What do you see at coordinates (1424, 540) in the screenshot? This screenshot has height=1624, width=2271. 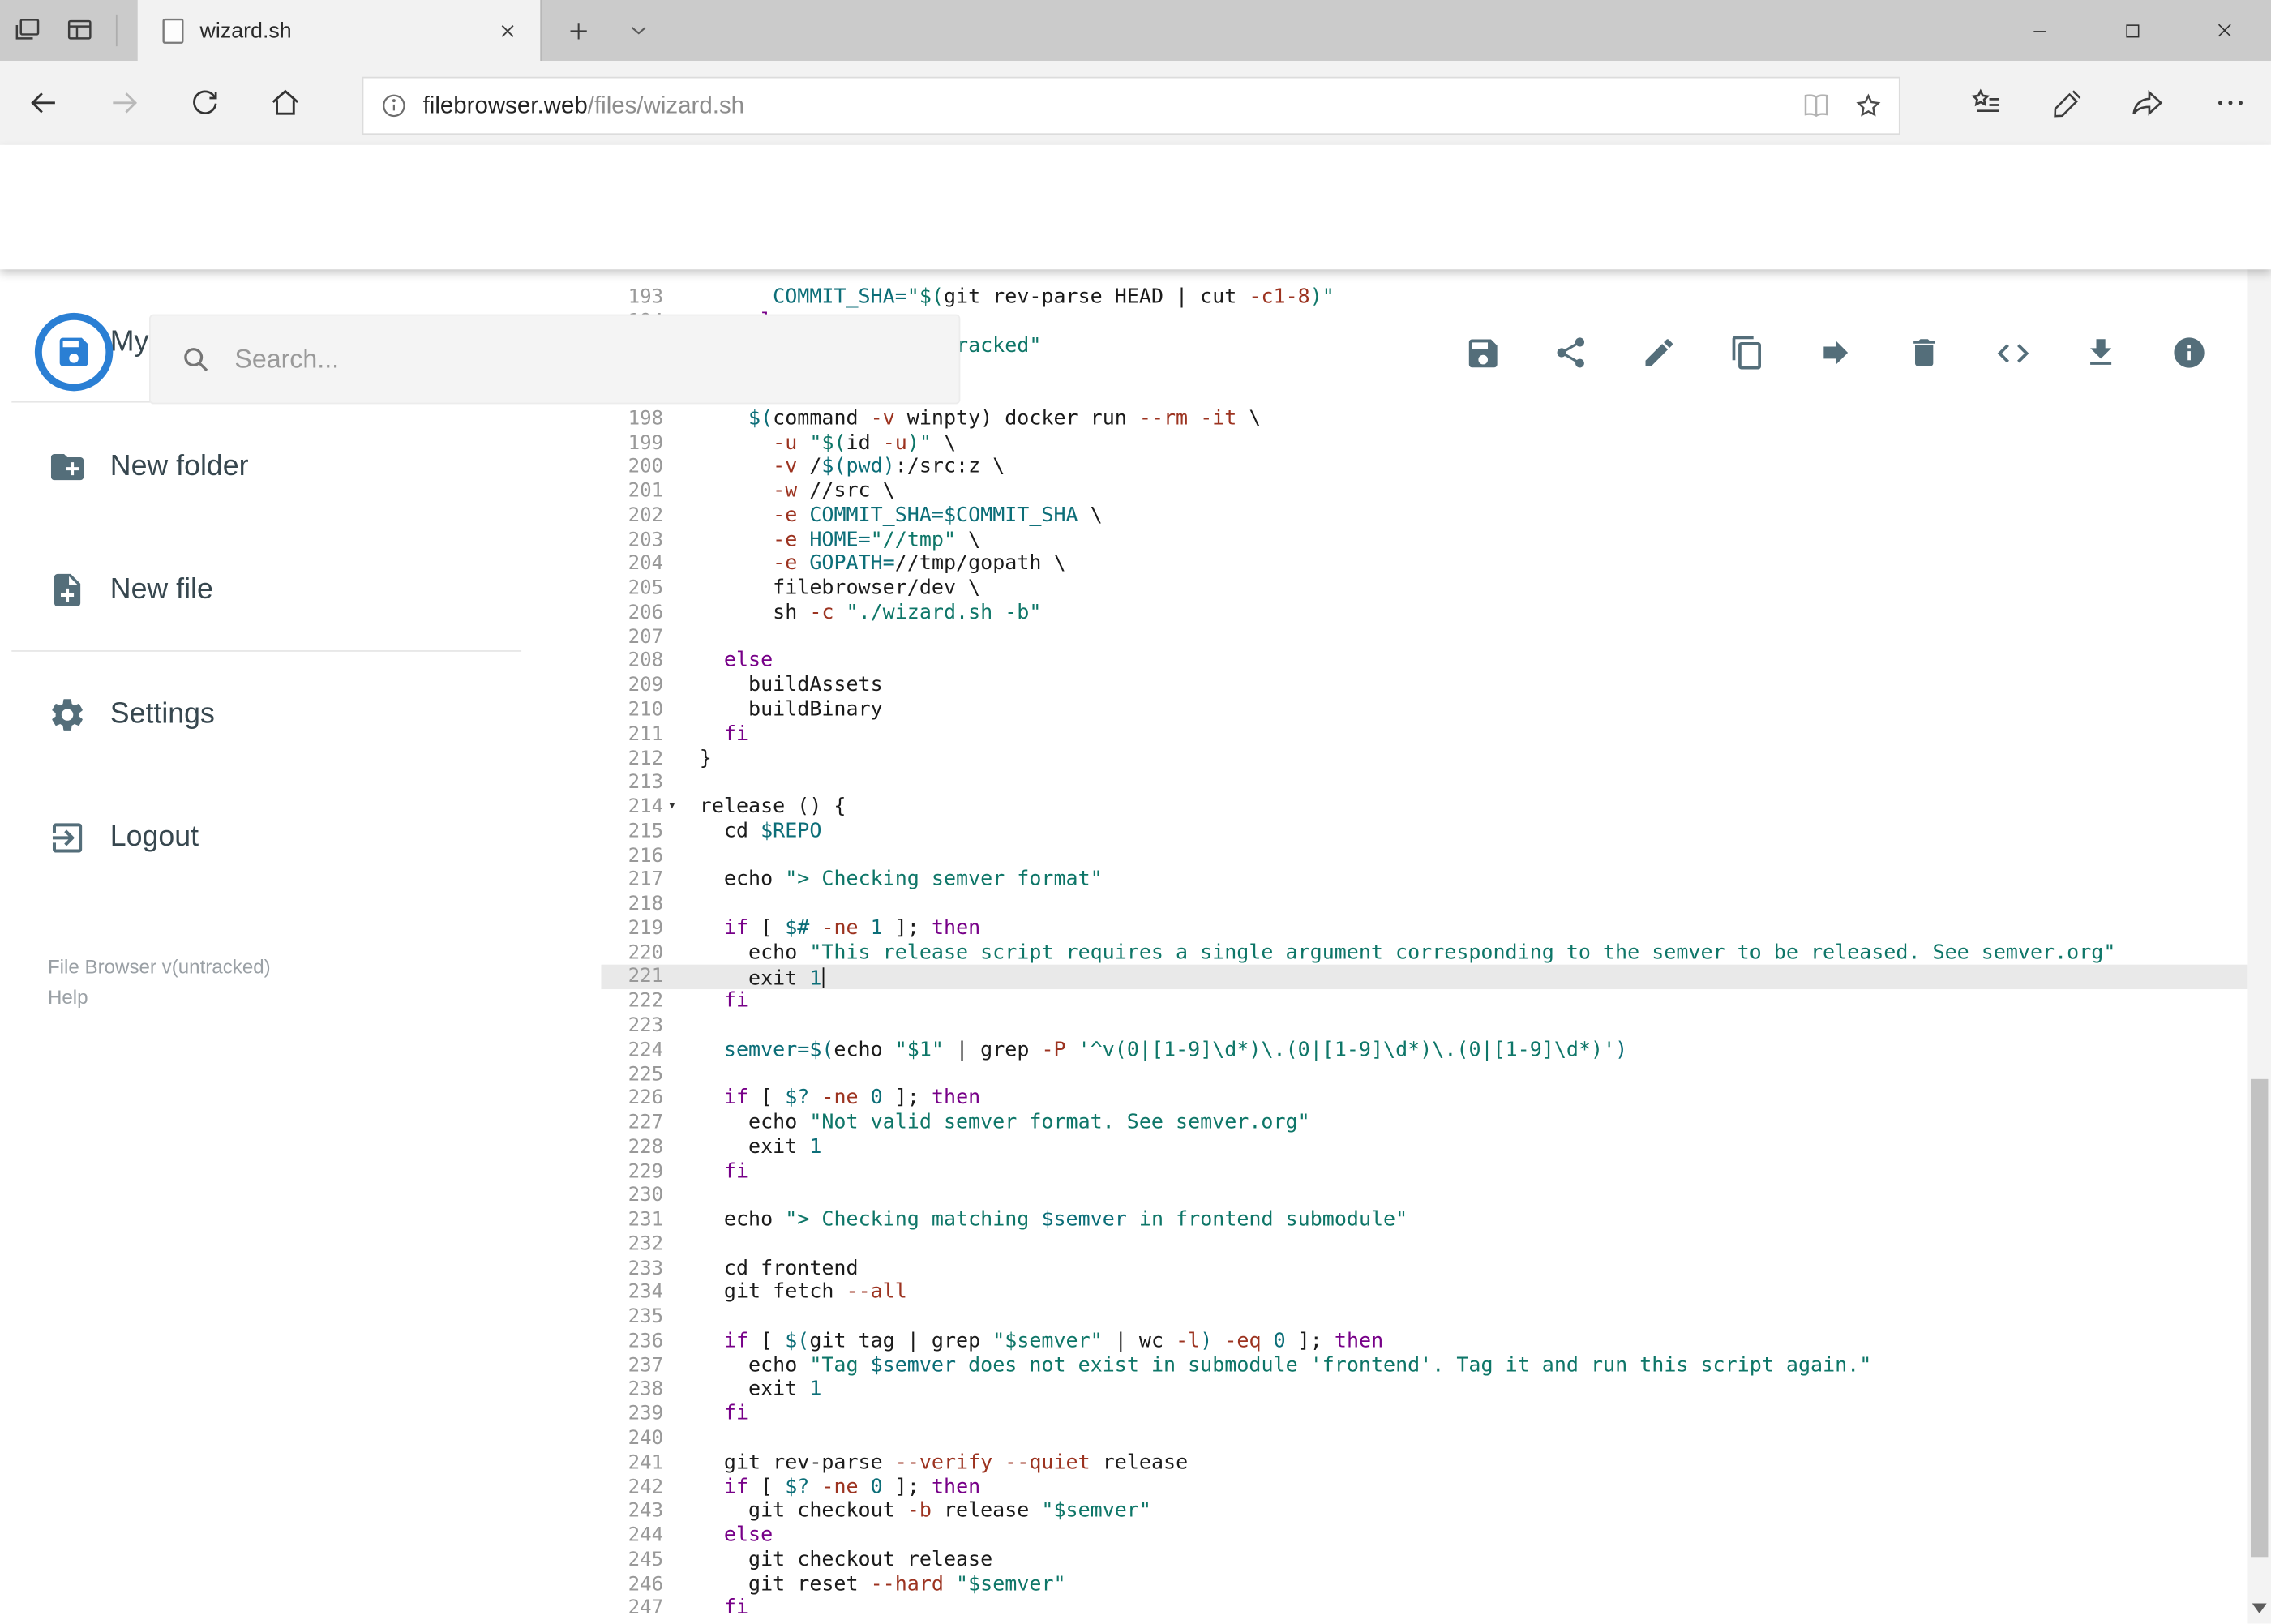 I see `code-line: 203 -e HOME="//tmp" \` at bounding box center [1424, 540].